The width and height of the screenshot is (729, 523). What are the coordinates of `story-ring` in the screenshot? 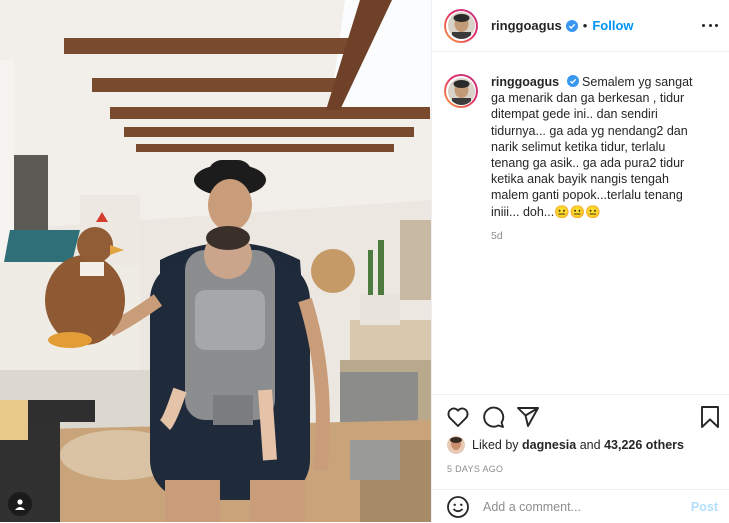 It's located at (461, 25).